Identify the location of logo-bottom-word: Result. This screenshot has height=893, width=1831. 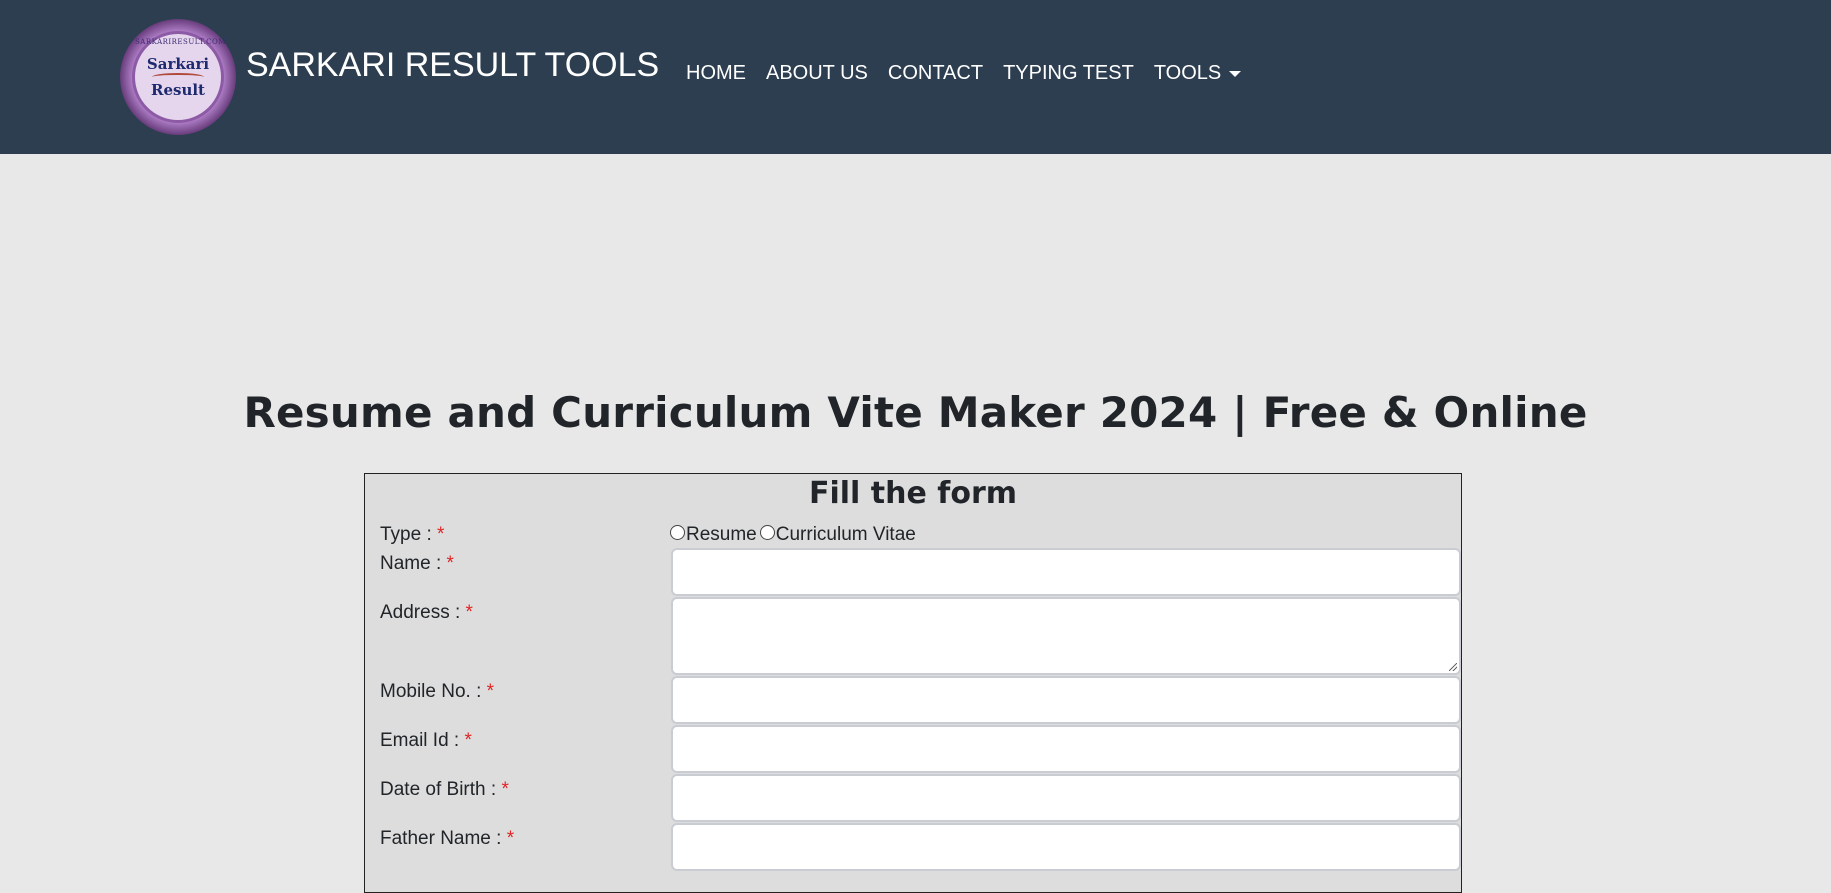
(178, 90).